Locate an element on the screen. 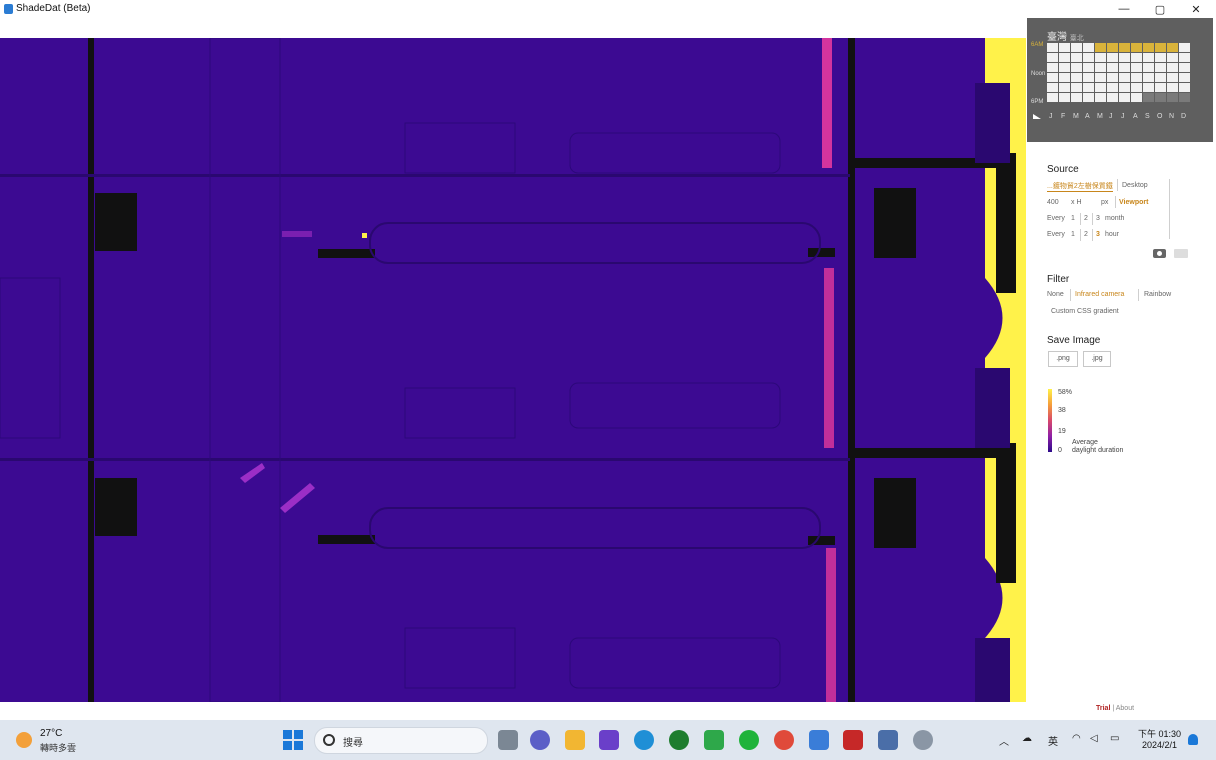 This screenshot has width=1216, height=760. month-option-2: 2 is located at coordinates (1086, 218).